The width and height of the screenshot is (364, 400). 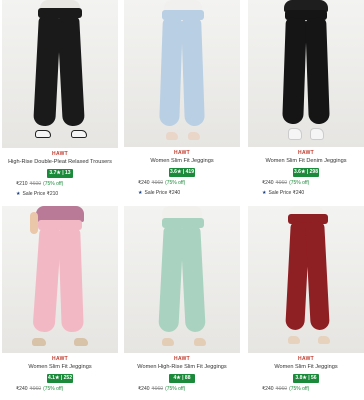 I want to click on sale-price: ₹210, so click(x=22, y=184).